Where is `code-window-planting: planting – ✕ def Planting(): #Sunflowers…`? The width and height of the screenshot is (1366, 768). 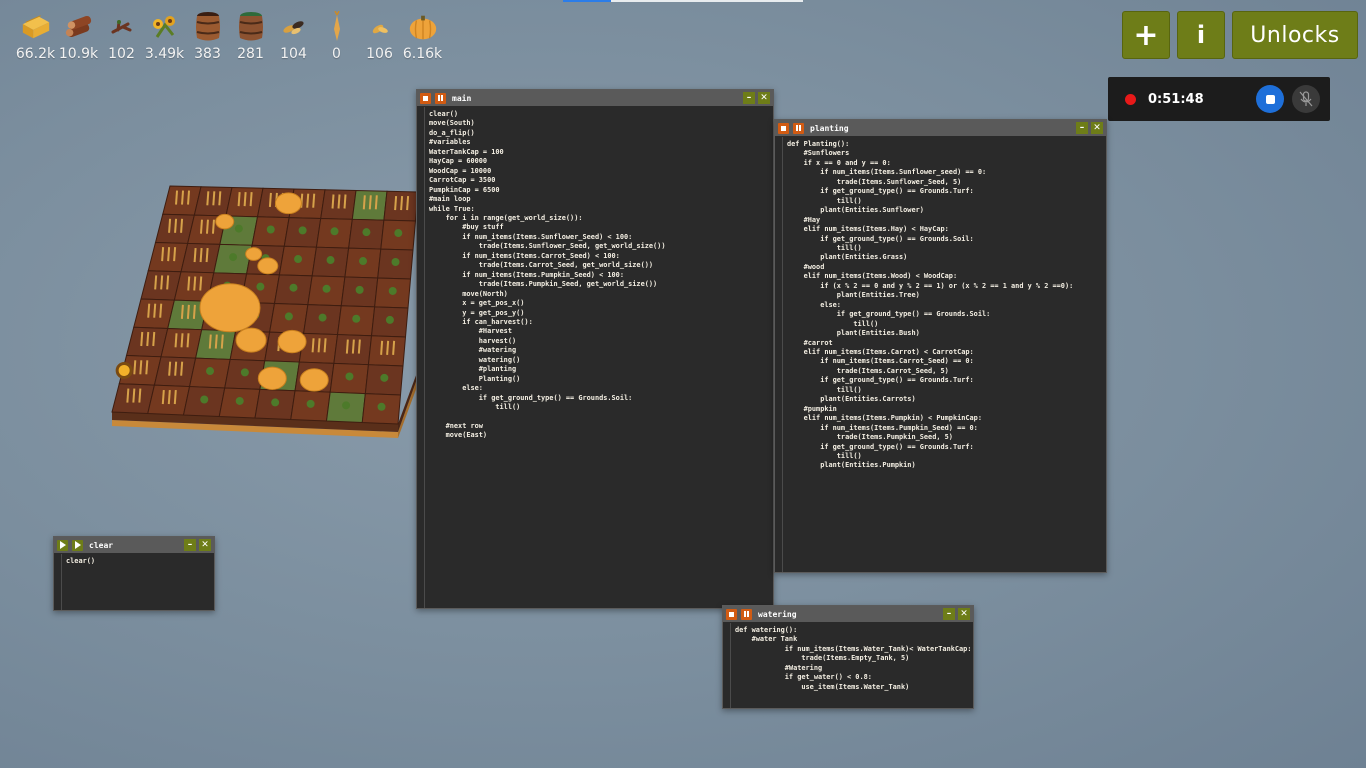 code-window-planting: planting – ✕ def Planting(): #Sunflowers… is located at coordinates (940, 346).